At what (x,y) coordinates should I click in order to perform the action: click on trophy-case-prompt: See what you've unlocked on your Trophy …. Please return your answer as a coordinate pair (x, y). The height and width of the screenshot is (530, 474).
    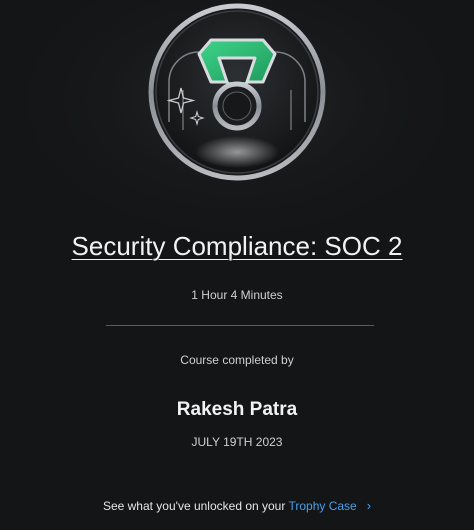
    Looking at the image, I should click on (237, 506).